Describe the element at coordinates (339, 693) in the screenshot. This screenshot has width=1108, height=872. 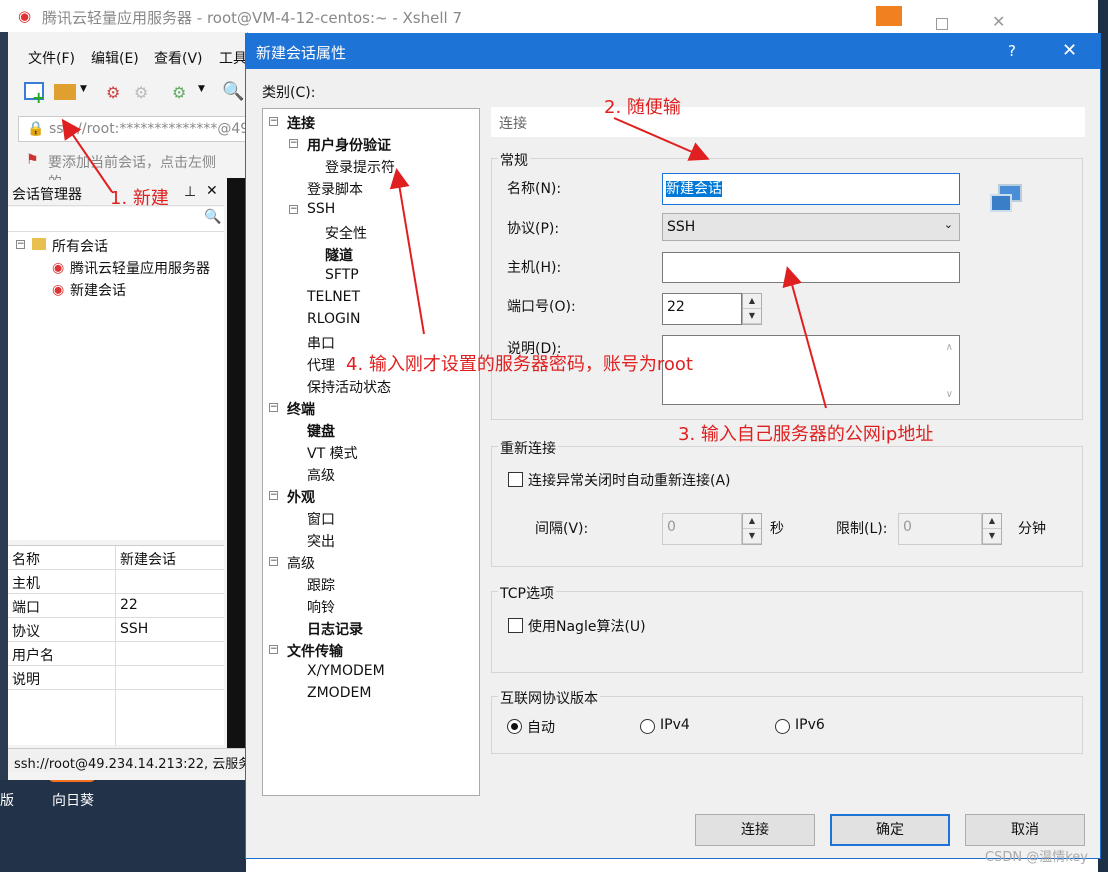
I see `tree-item-zmodem: ZMODEM` at that location.